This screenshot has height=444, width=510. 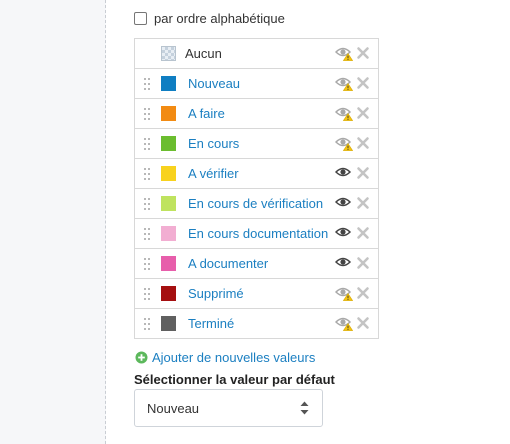 What do you see at coordinates (233, 357) in the screenshot?
I see `add-values-link: Ajouter de nouvelles valeurs` at bounding box center [233, 357].